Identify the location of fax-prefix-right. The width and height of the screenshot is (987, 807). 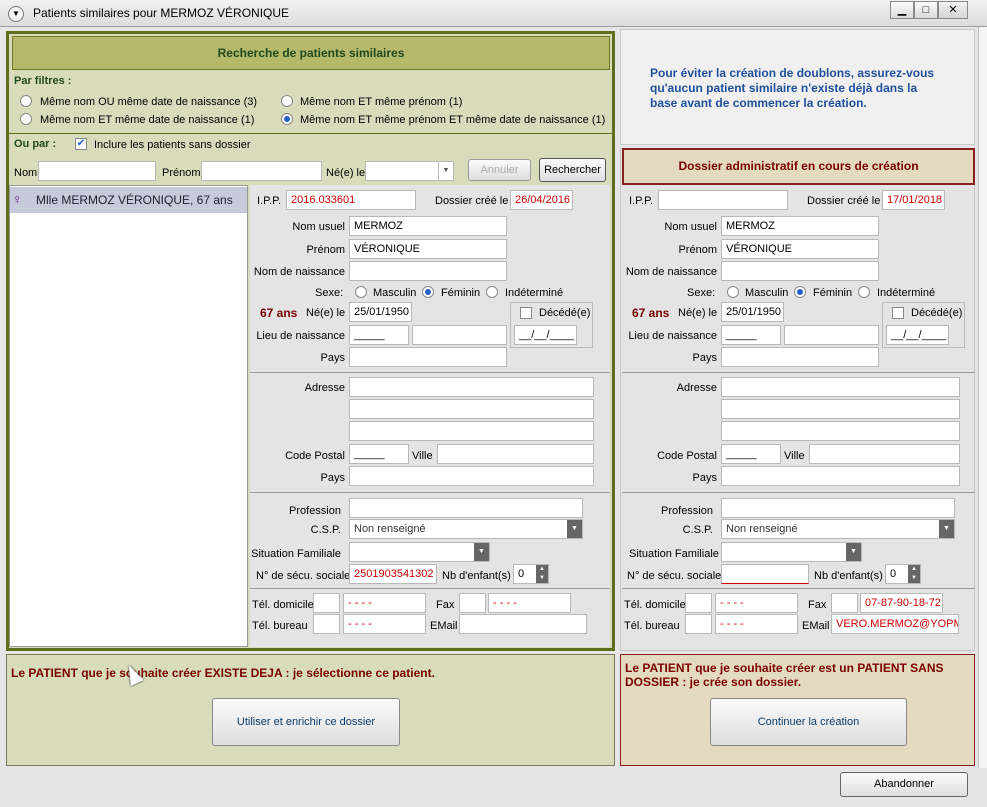
(844, 603).